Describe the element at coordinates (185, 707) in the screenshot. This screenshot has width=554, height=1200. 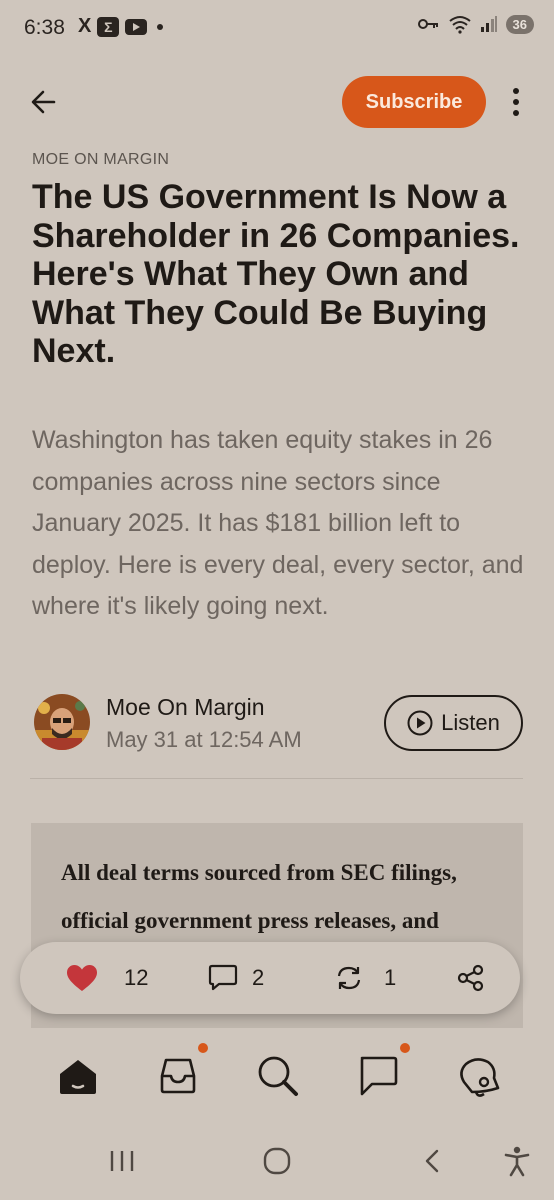
I see `author-name: Moe On Margin` at that location.